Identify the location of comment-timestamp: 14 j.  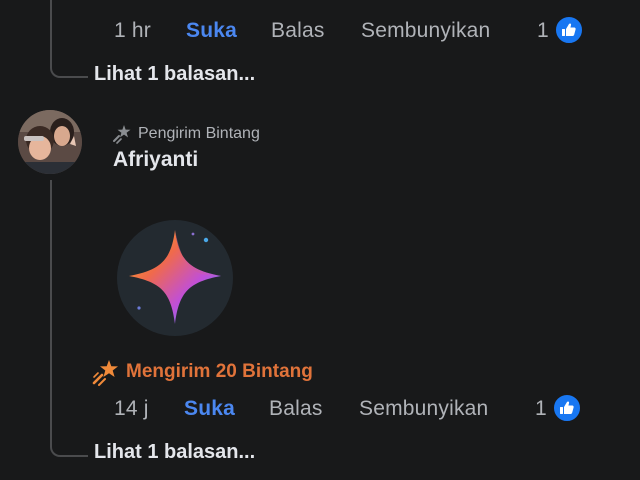
(131, 408).